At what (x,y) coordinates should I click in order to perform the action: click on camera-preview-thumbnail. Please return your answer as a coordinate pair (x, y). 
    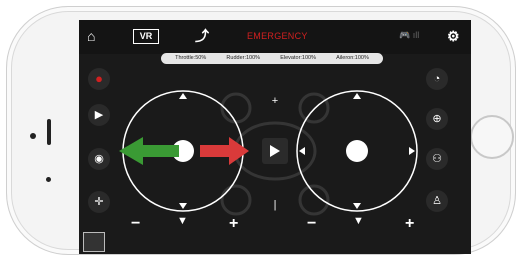
    Looking at the image, I should click on (94, 242).